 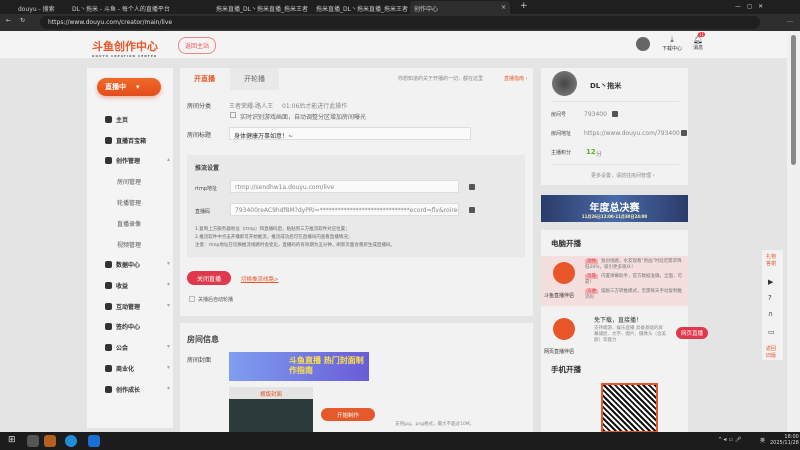 What do you see at coordinates (207, 168) in the screenshot?
I see `push-title: 推流设置` at bounding box center [207, 168].